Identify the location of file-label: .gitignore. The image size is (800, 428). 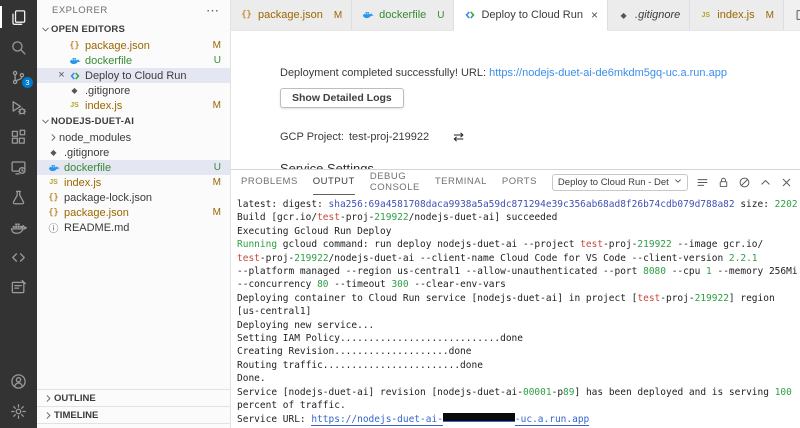
(108, 90).